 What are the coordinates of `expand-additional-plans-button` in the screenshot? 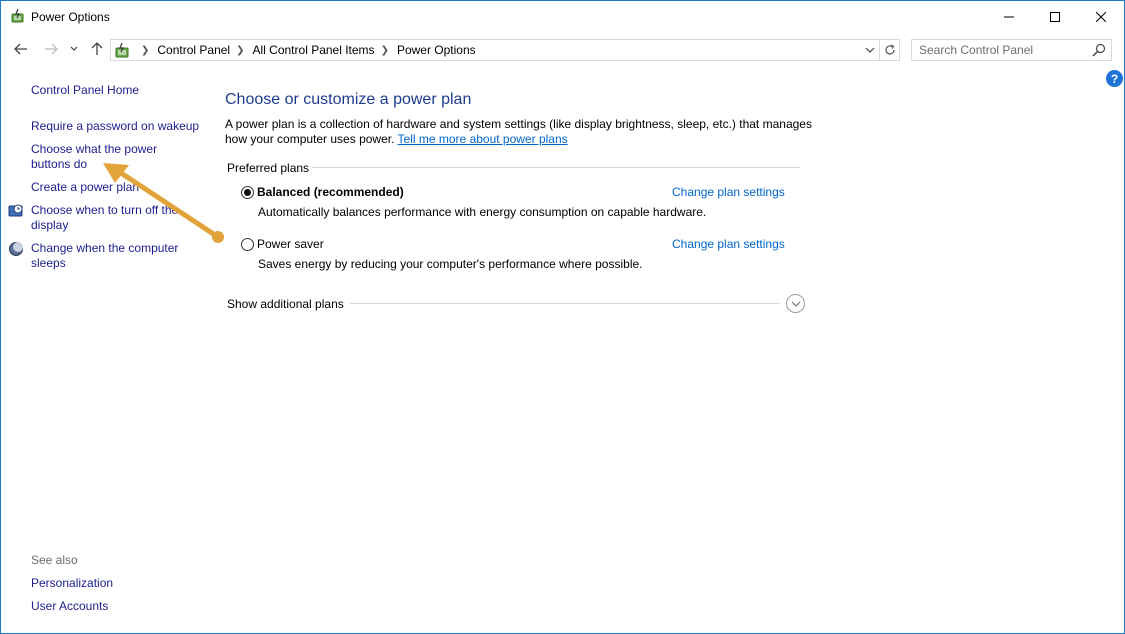 It's located at (795, 303).